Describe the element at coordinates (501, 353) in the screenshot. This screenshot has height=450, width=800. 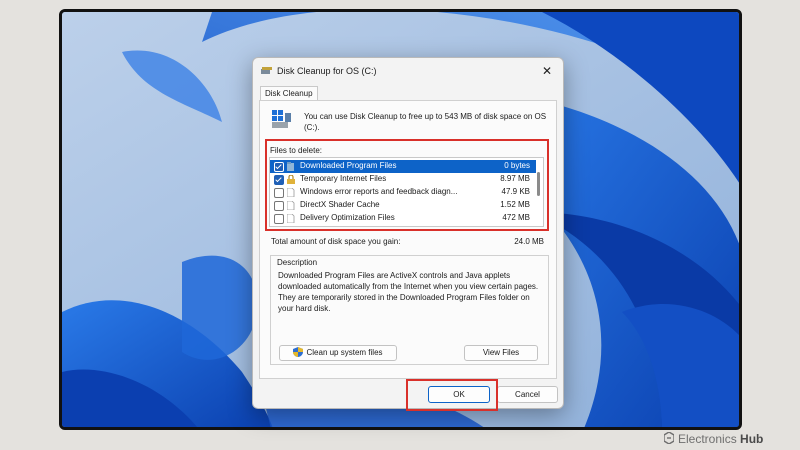
I see `view-files-button: View Files` at that location.